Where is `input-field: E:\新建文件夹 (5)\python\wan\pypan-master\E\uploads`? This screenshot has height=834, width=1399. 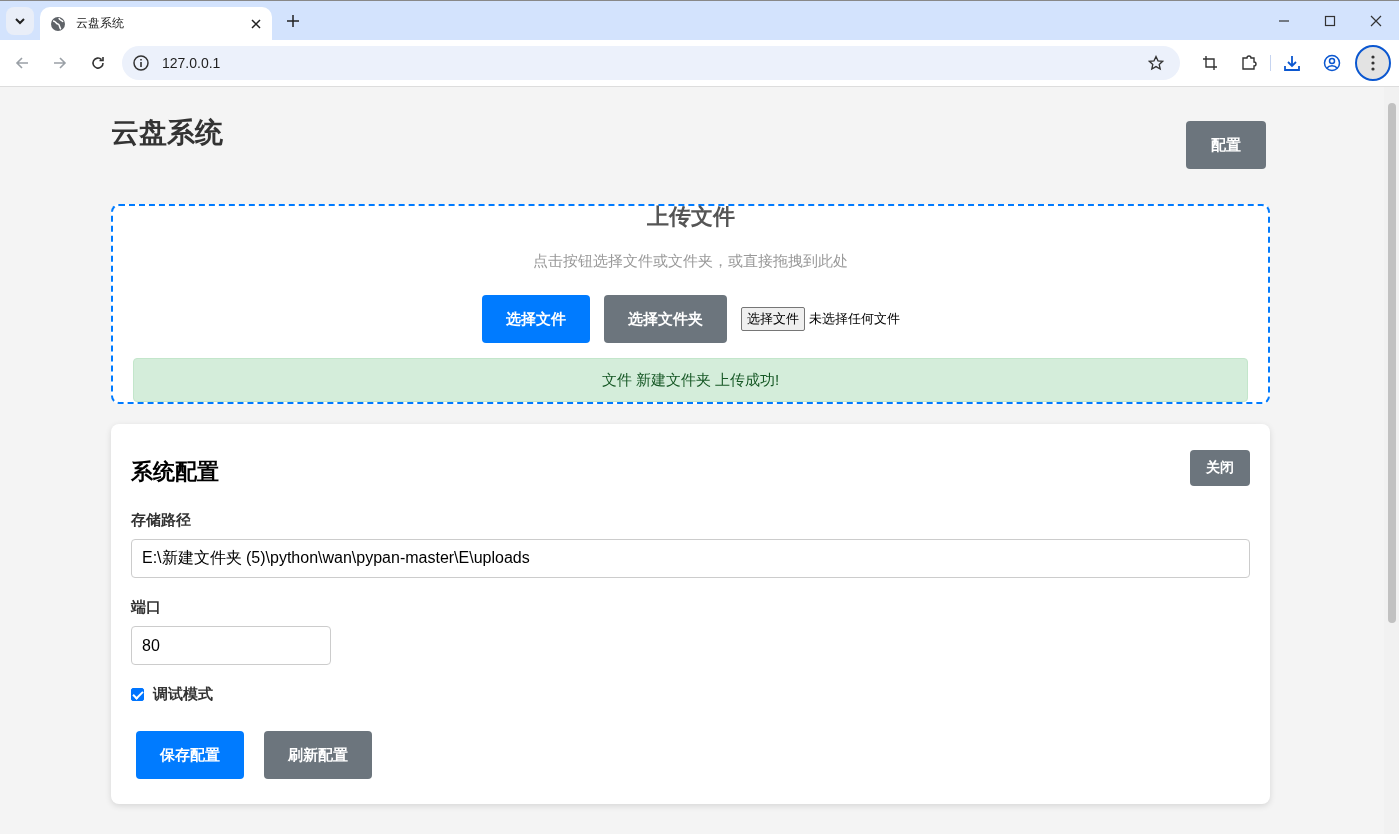
input-field: E:\新建文件夹 (5)\python\wan\pypan-master\E\uploads is located at coordinates (690, 559).